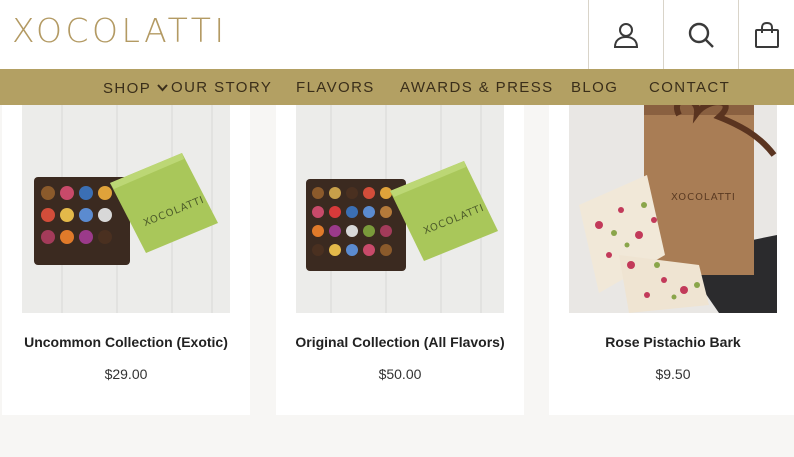 The image size is (794, 457). Describe the element at coordinates (126, 374) in the screenshot. I see `product-price: $29.00` at that location.